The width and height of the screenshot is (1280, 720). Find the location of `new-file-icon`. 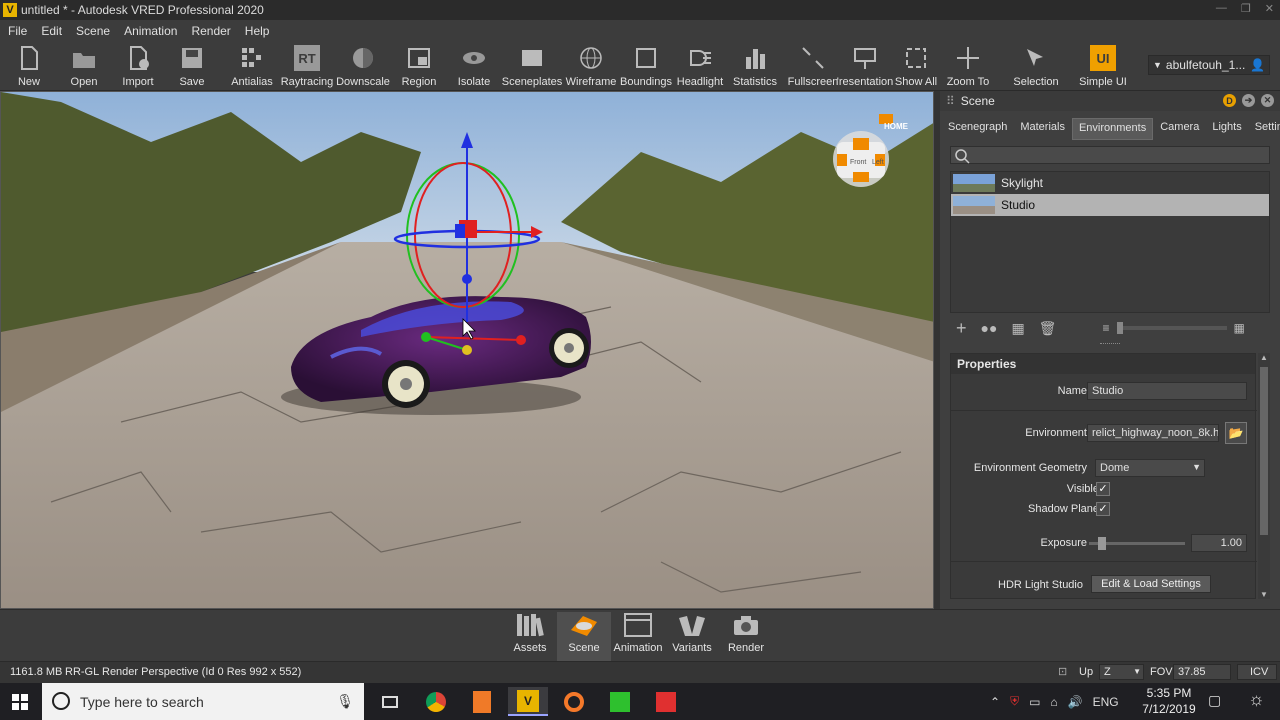

new-file-icon is located at coordinates (29, 58).